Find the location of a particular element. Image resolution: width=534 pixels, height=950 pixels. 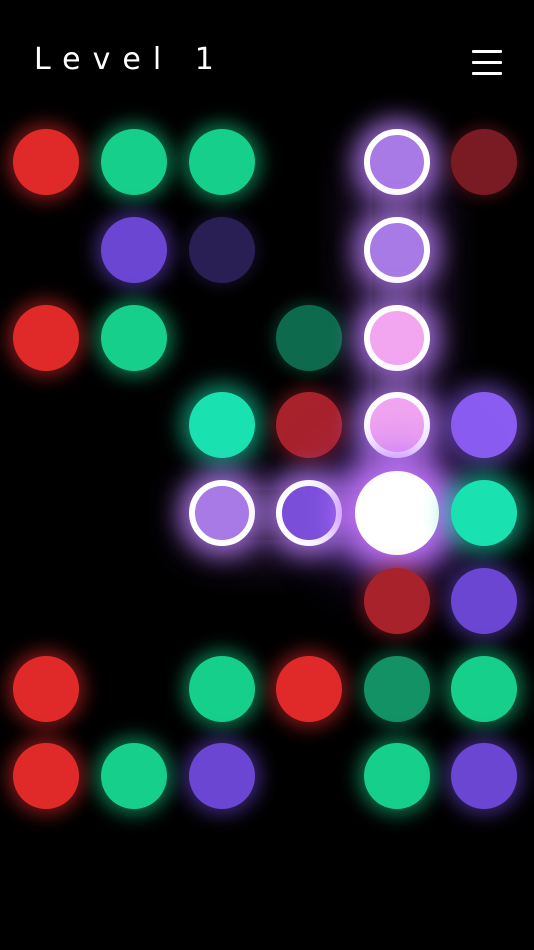

active-dot is located at coordinates (397, 513).